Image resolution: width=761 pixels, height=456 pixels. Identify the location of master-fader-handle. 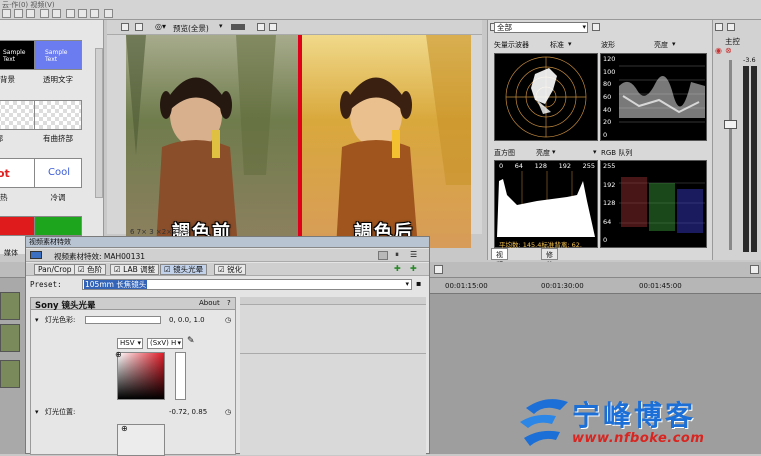
(730, 124).